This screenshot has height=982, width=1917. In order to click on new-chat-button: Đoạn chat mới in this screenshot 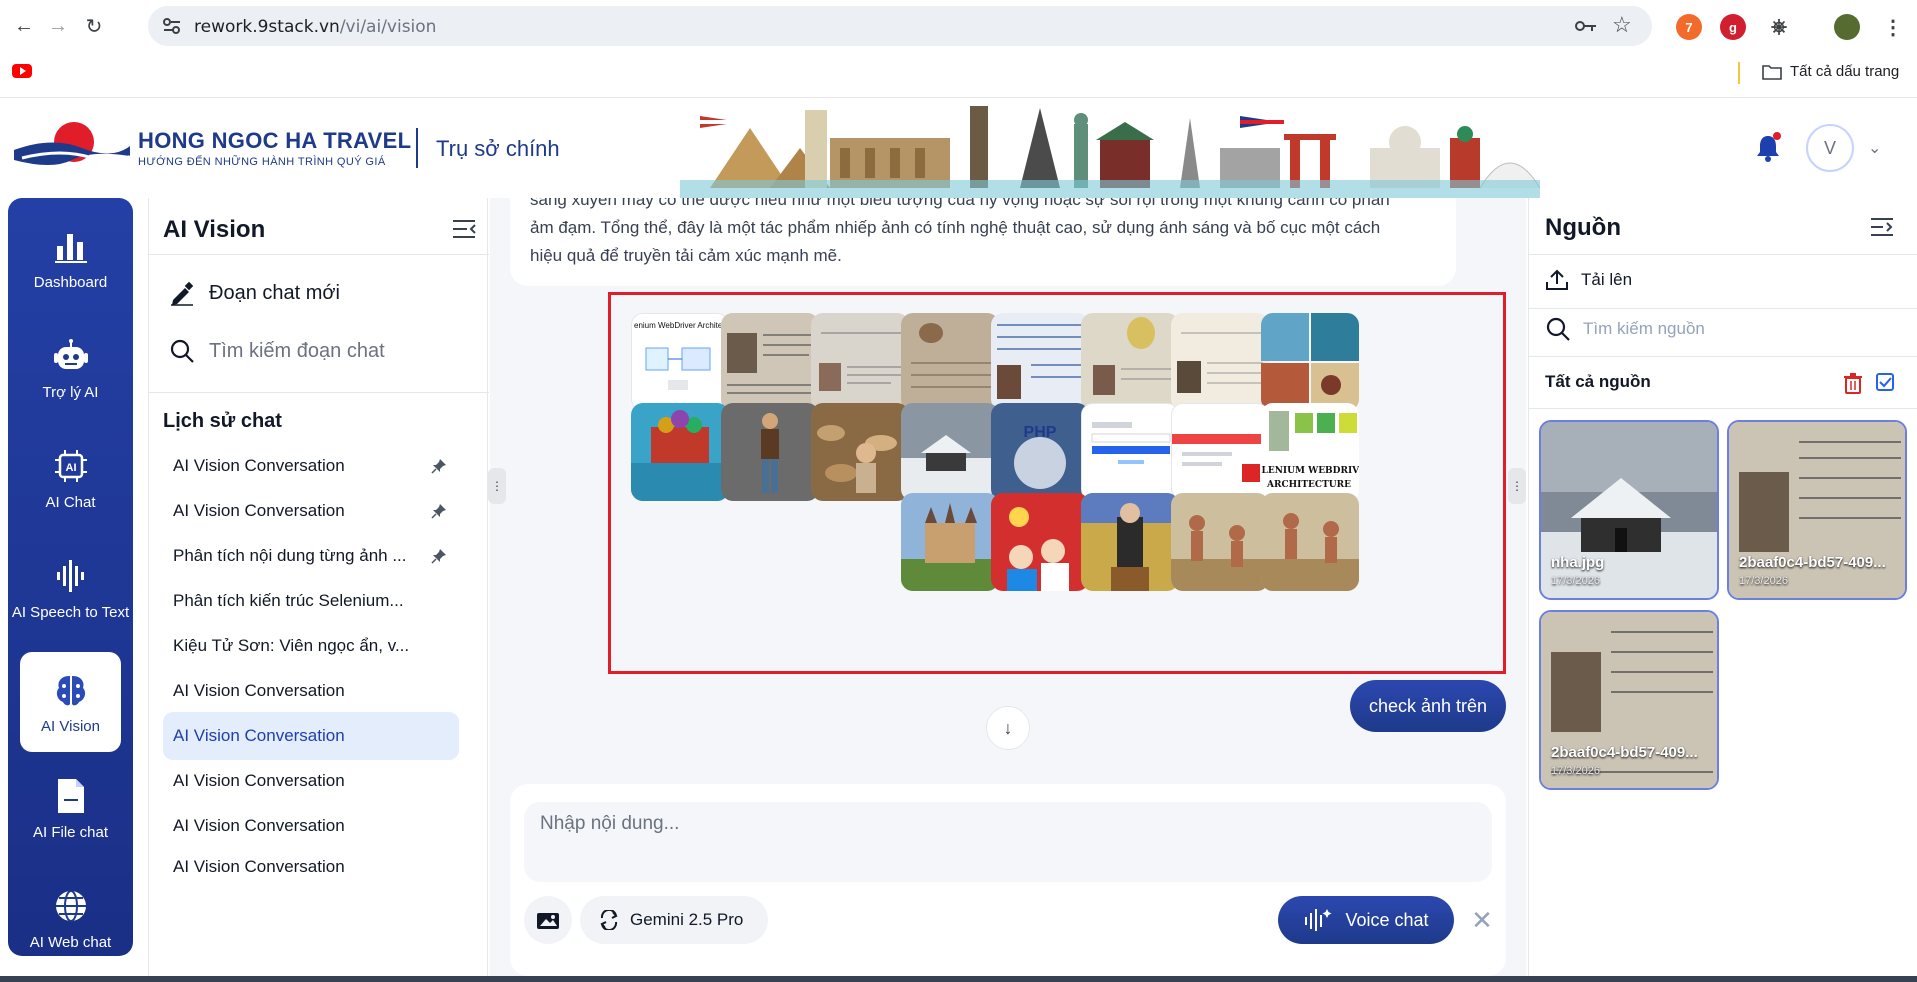, I will do `click(254, 293)`.